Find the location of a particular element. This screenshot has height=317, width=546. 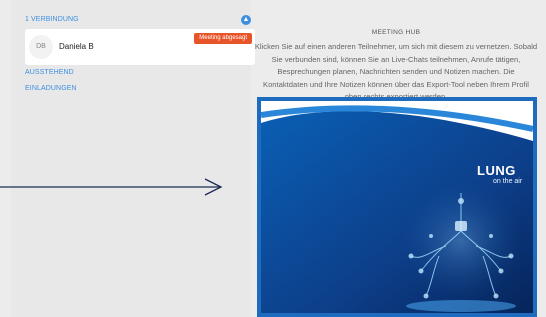

video-title: LUNG is located at coordinates (496, 170).